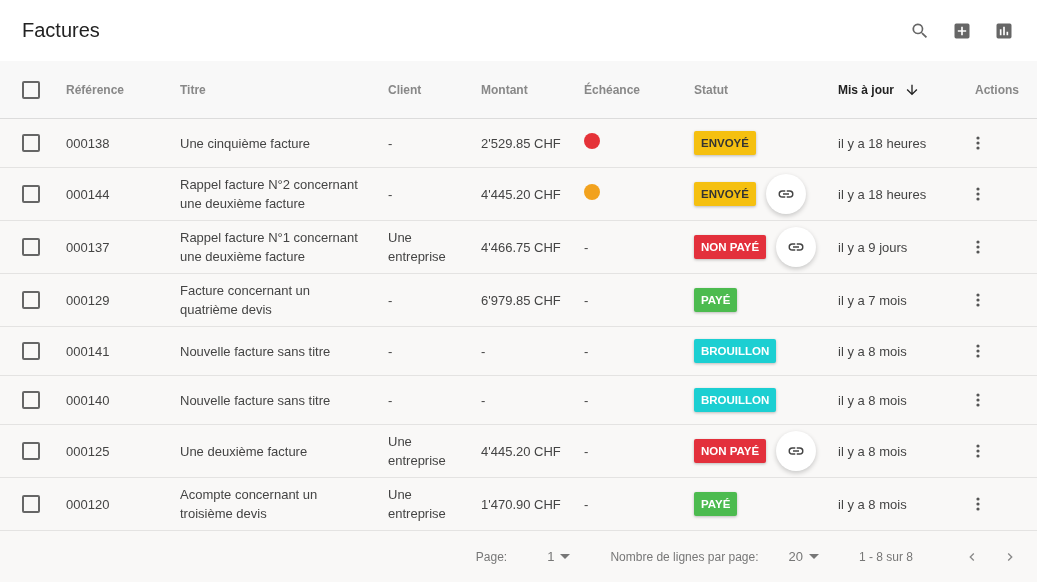  What do you see at coordinates (88, 504) in the screenshot?
I see `table-cell-text: 000120` at bounding box center [88, 504].